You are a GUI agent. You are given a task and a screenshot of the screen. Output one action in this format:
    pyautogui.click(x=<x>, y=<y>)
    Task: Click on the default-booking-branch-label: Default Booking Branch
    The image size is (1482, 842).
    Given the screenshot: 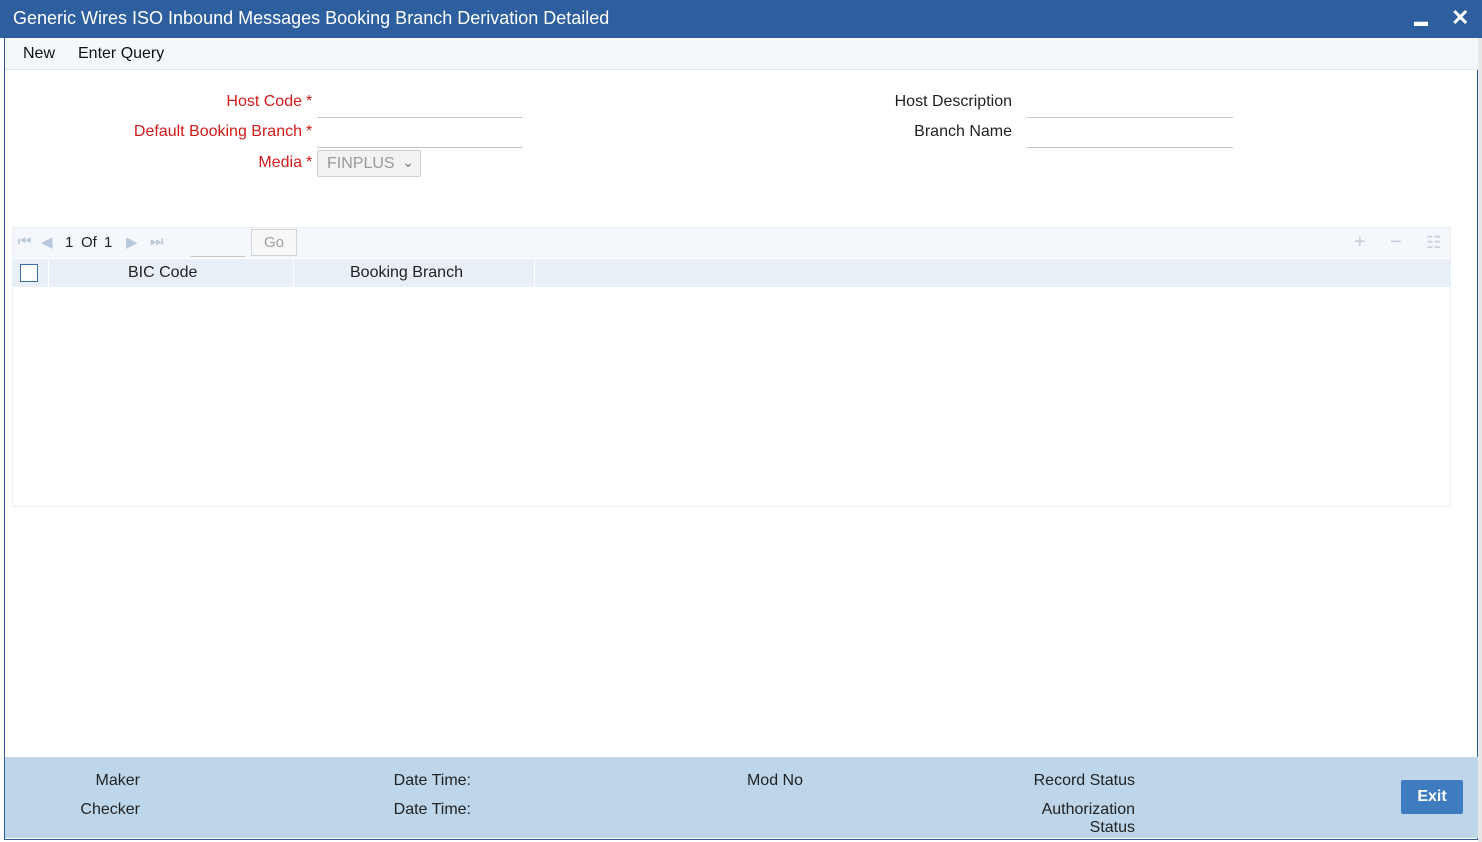 What is the action you would take?
    pyautogui.click(x=217, y=131)
    